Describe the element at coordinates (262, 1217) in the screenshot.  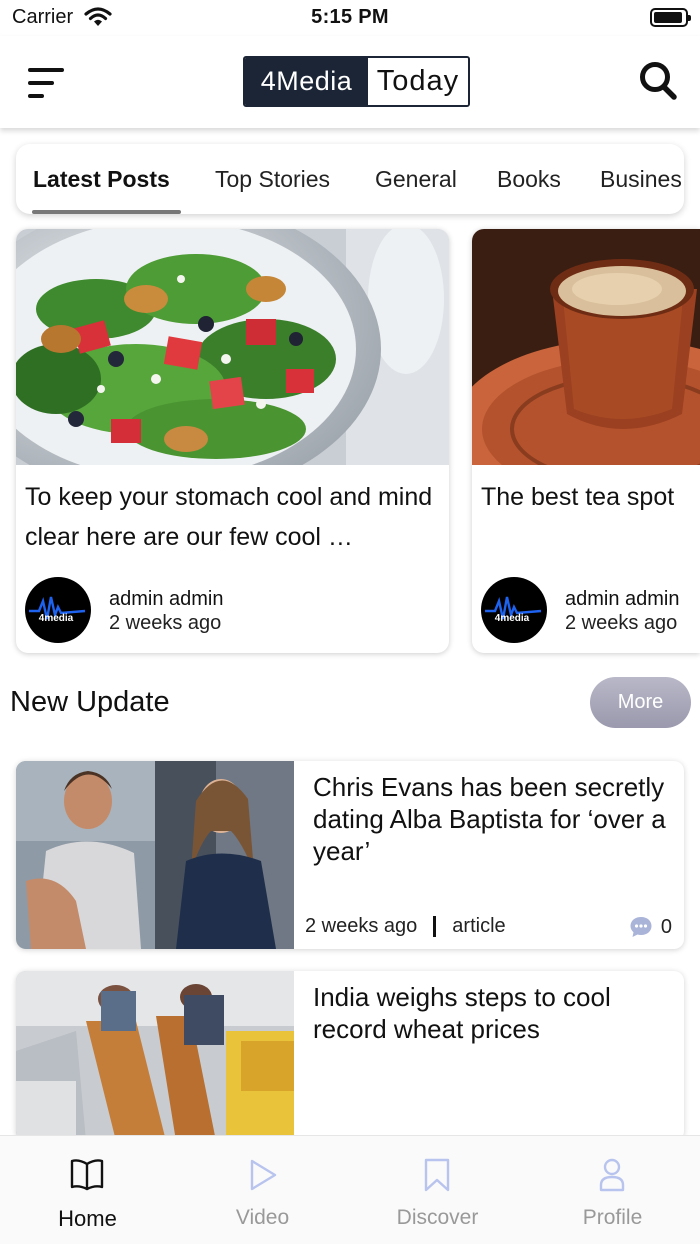
I see `nav-video-label: Video` at that location.